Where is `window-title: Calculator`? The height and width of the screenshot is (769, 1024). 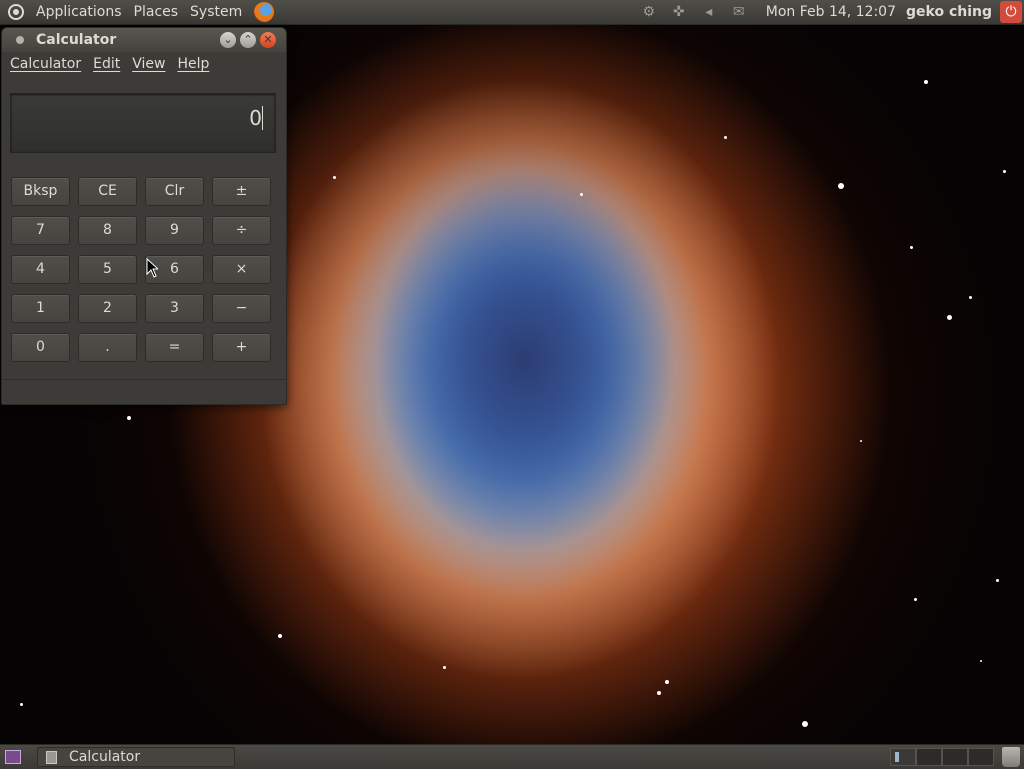 window-title: Calculator is located at coordinates (76, 40).